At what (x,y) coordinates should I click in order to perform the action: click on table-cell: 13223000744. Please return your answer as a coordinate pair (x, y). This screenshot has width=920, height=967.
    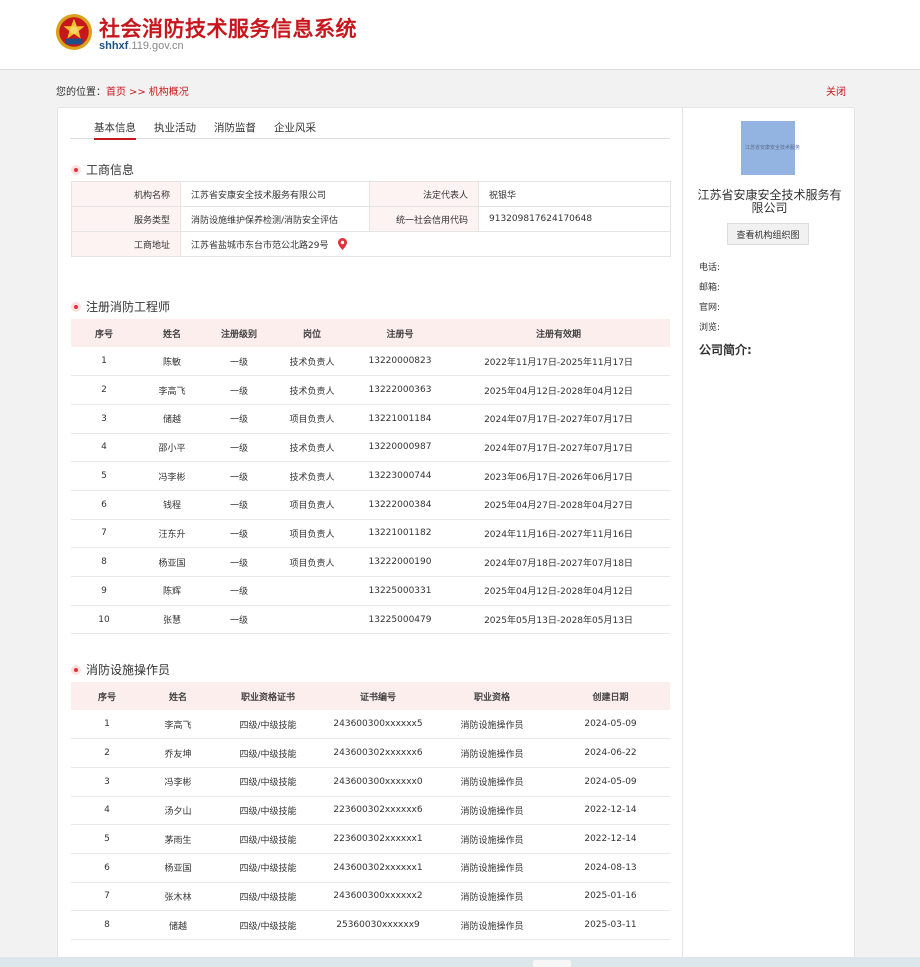
    Looking at the image, I should click on (400, 476).